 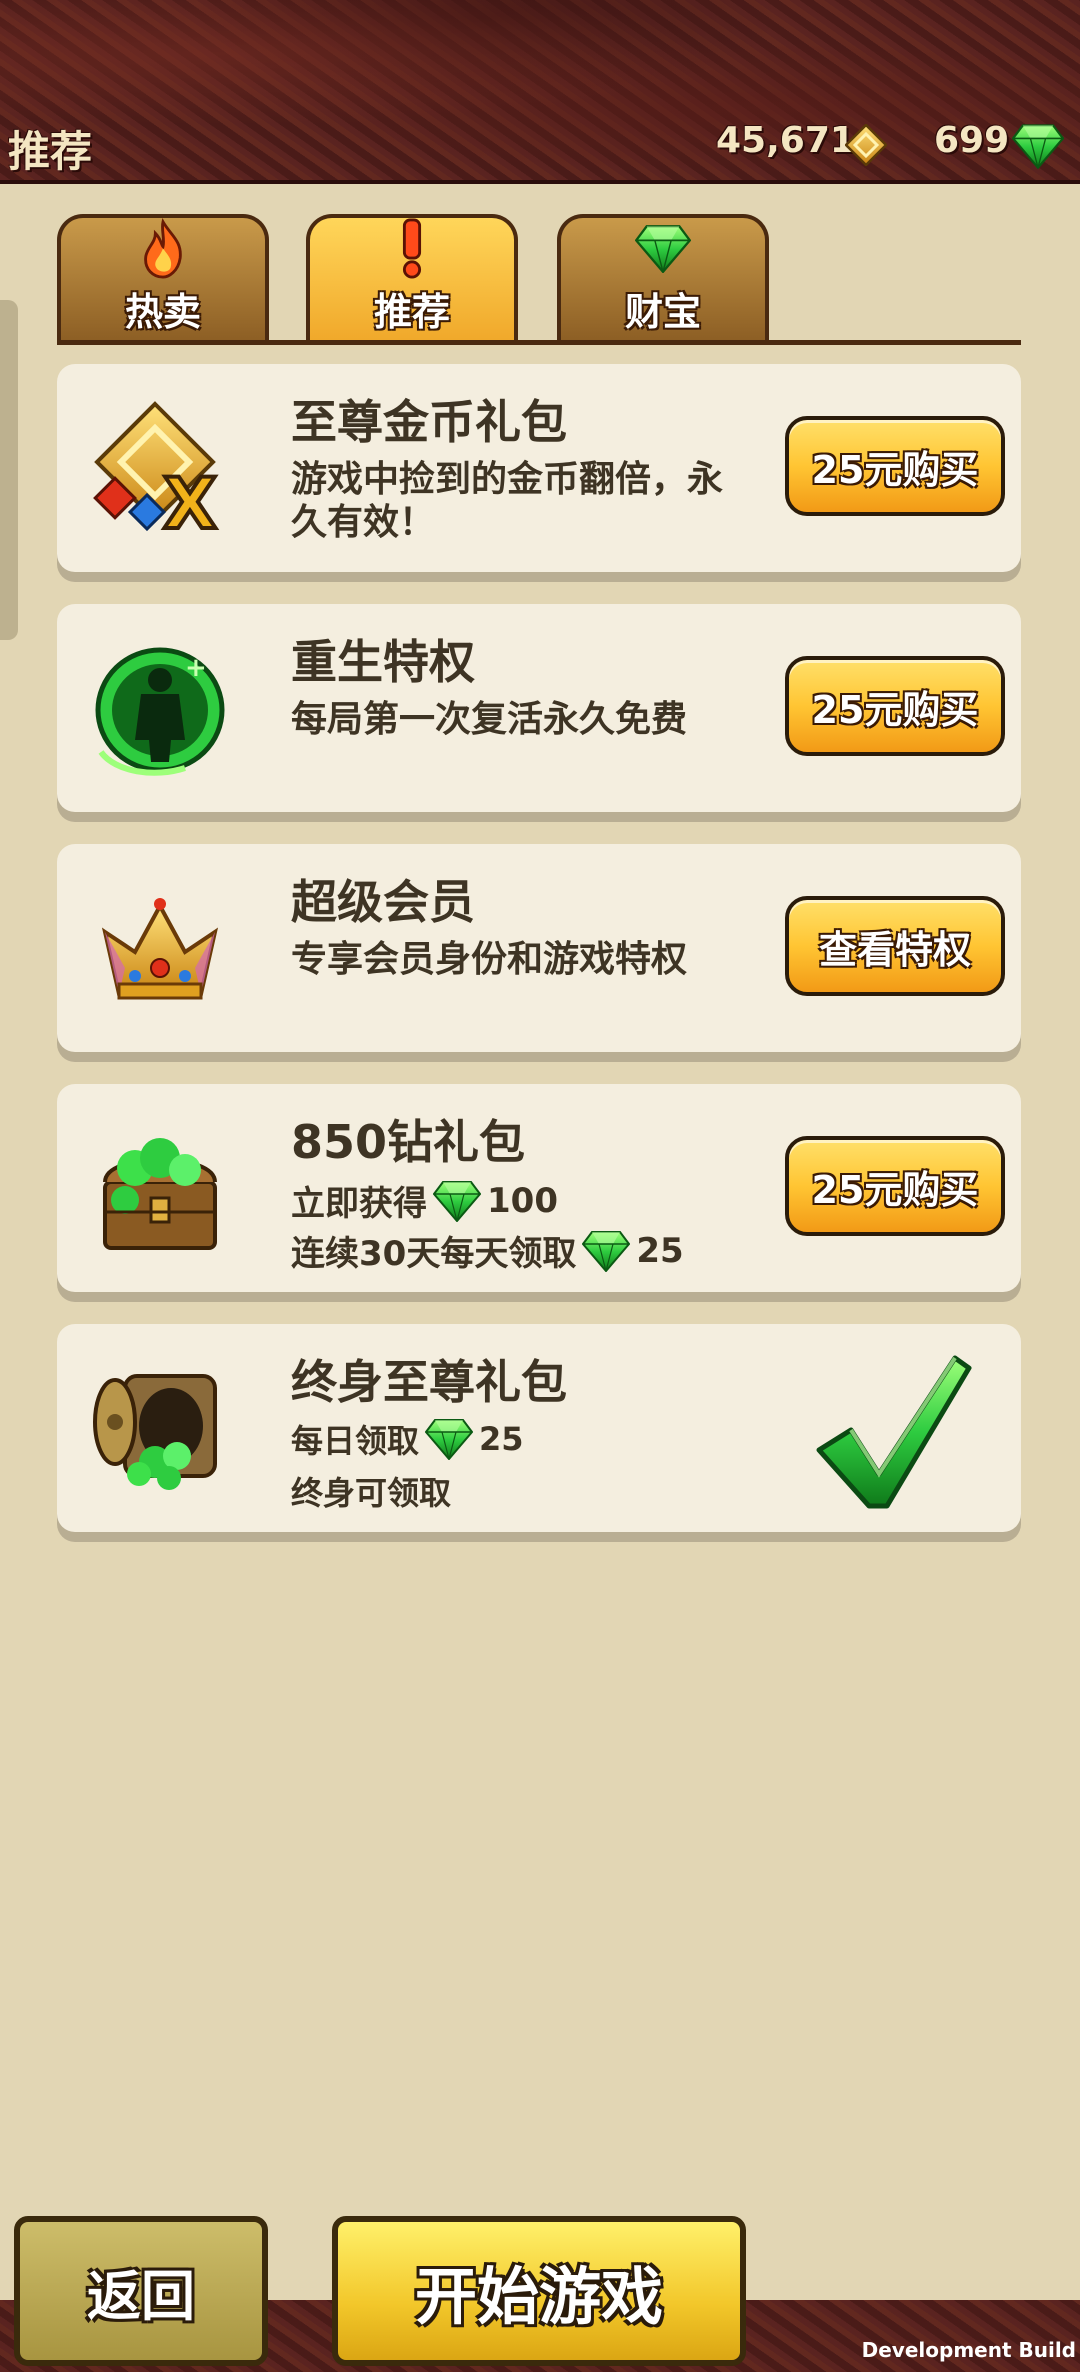 I want to click on tab-divider, so click(x=539, y=342).